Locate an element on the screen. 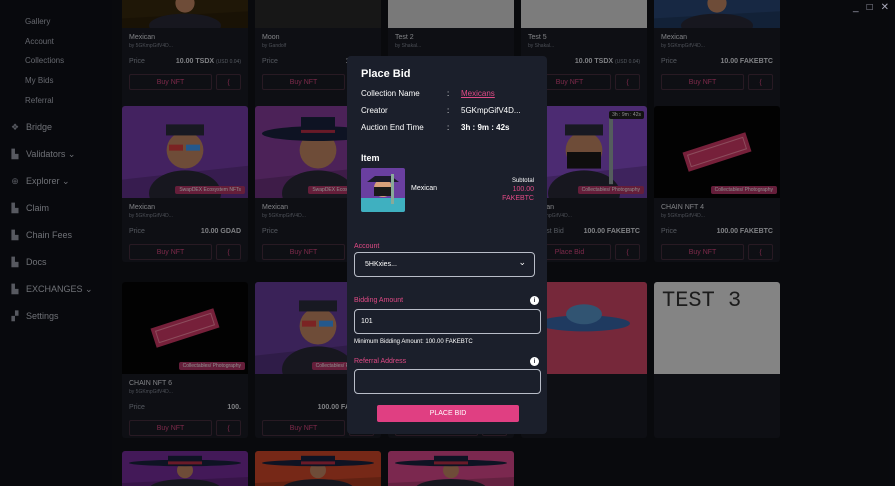  item-heading: Item is located at coordinates (370, 158).